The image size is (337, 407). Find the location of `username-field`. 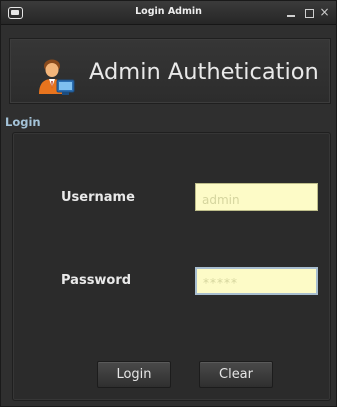

username-field is located at coordinates (256, 197).